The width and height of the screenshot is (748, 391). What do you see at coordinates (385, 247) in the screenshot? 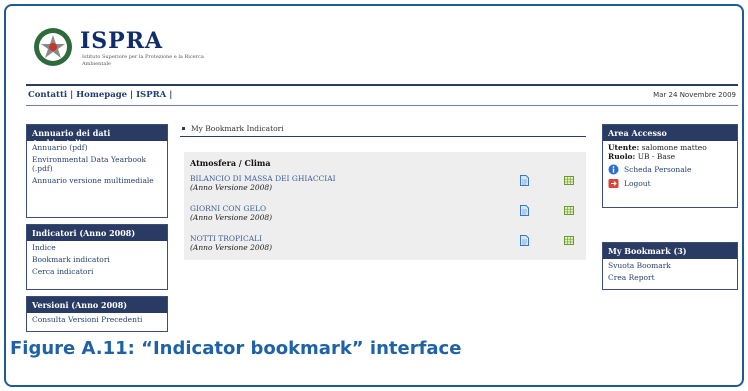
I see `list-item: NOTTI TROPICALI (Anno Versione 2008)` at bounding box center [385, 247].